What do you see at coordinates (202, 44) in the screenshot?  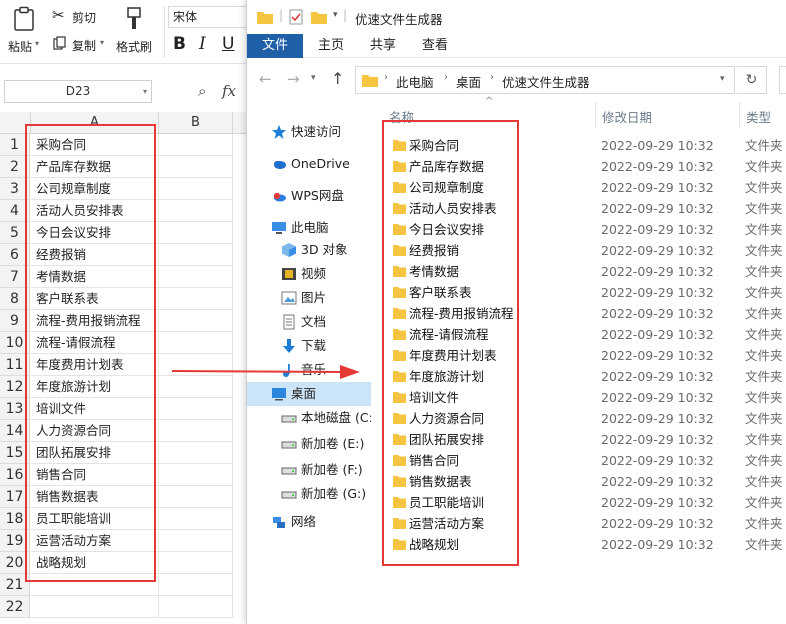 I see `italic-button: I` at bounding box center [202, 44].